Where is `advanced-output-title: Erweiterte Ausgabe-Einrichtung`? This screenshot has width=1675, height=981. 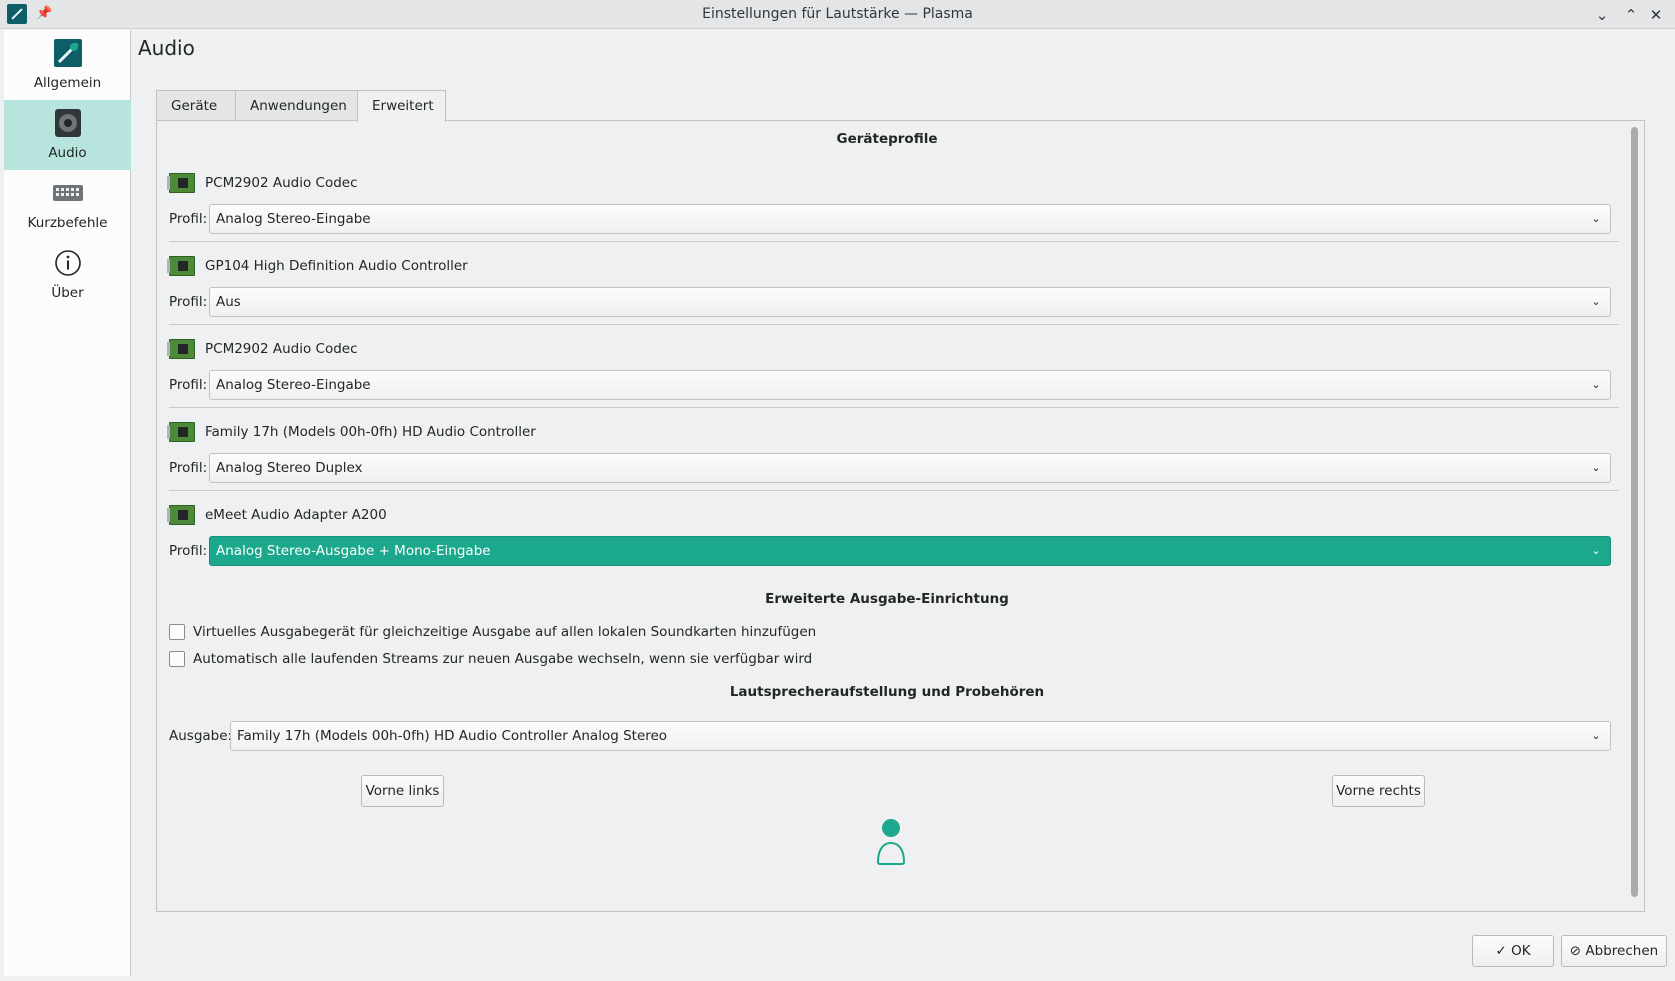 advanced-output-title: Erweiterte Ausgabe-Einrichtung is located at coordinates (887, 599).